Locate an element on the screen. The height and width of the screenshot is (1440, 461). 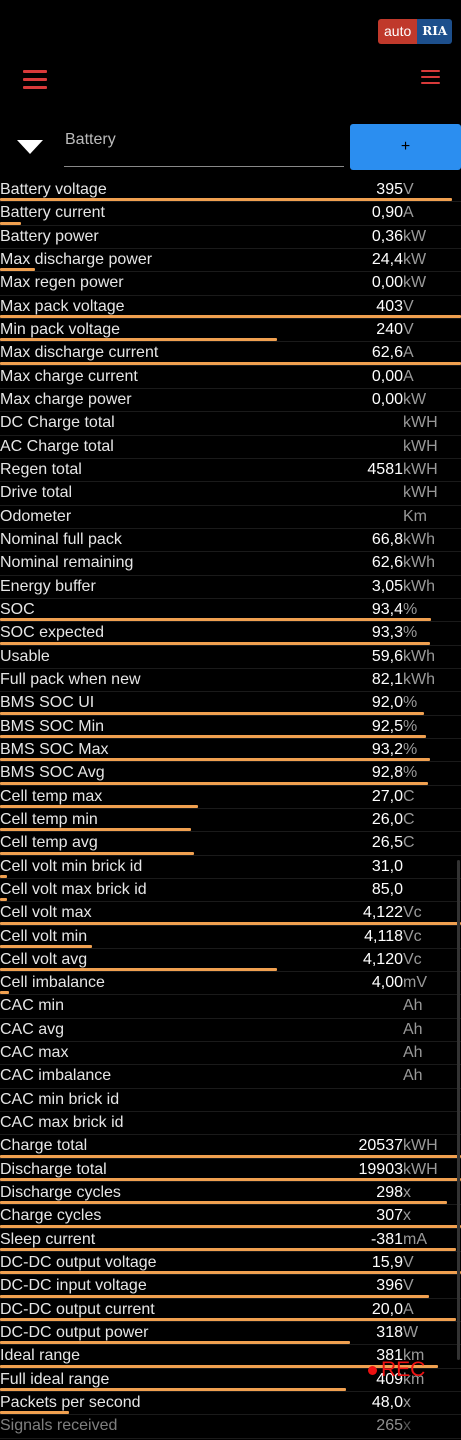
data-row: CAC max Ah is located at coordinates (230, 1054).